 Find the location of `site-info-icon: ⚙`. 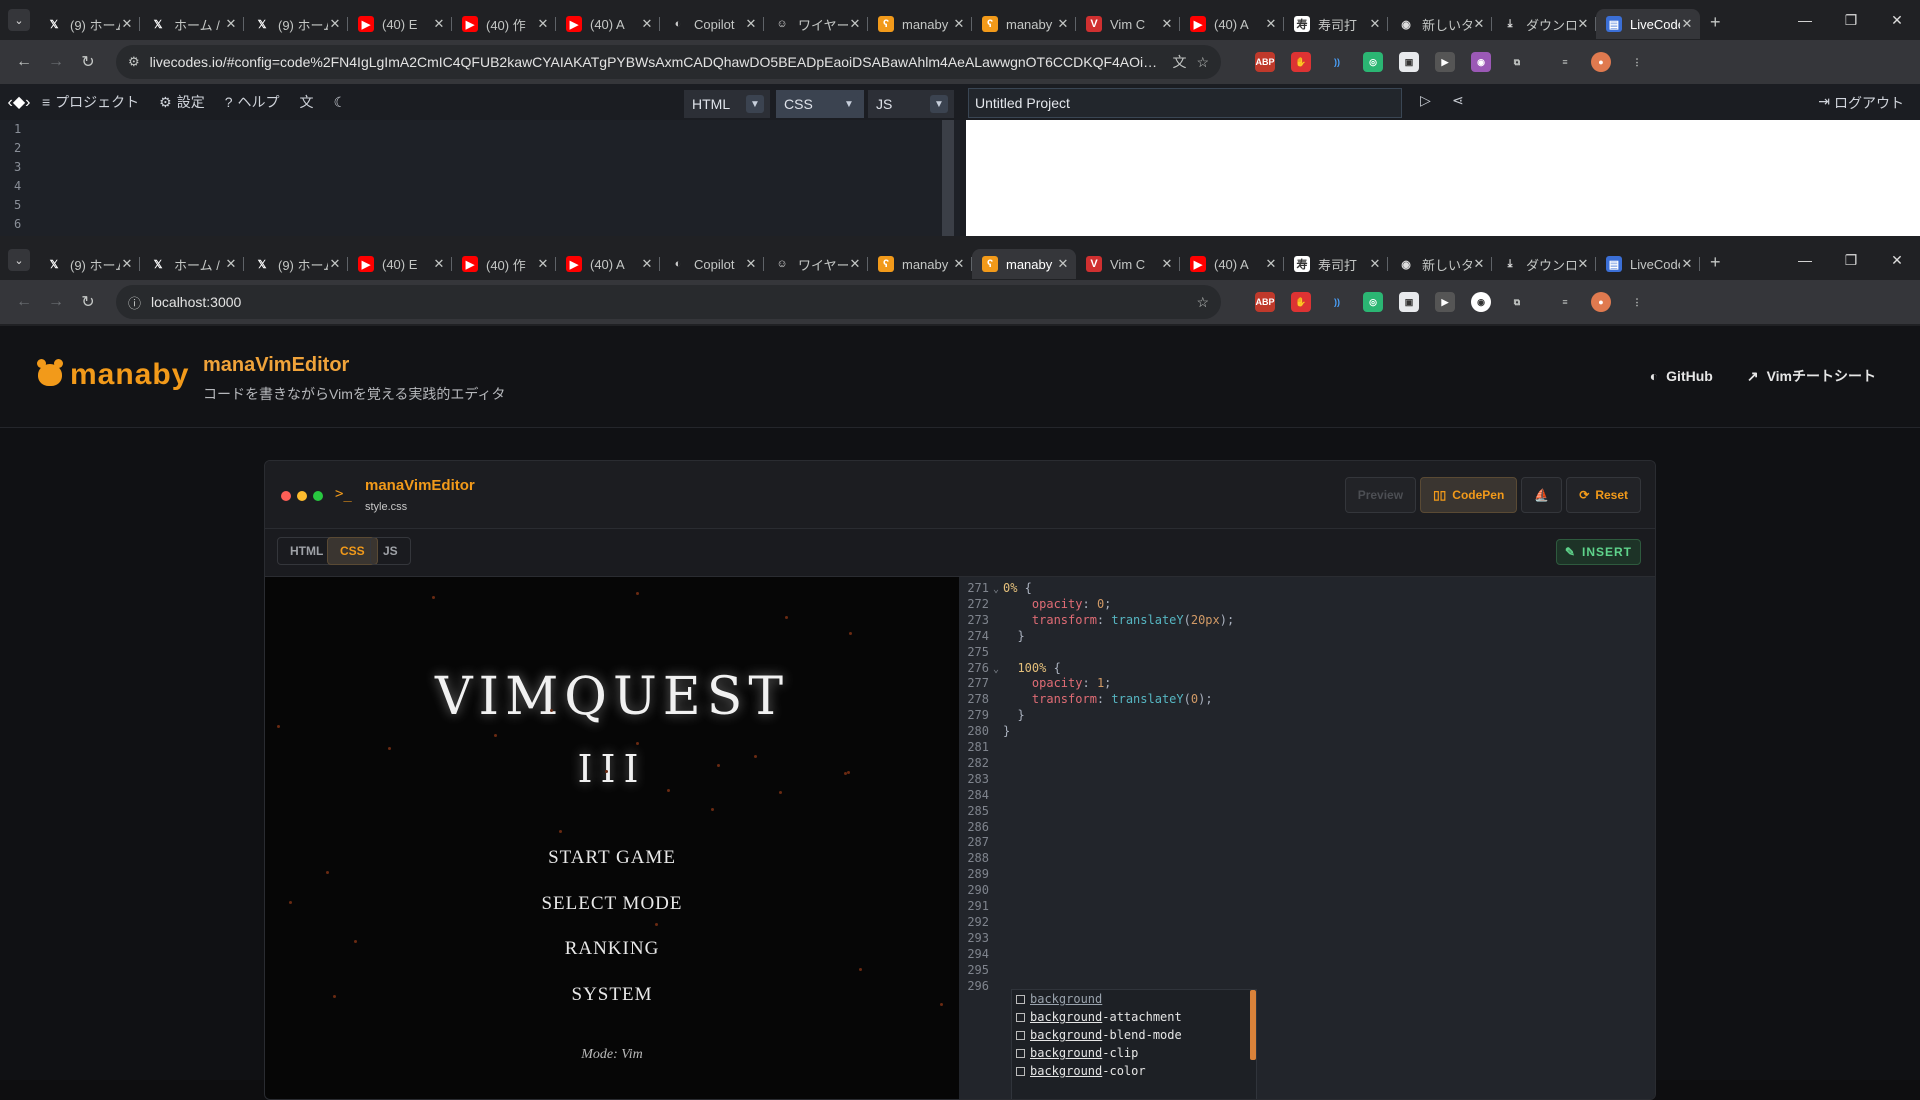

site-info-icon: ⚙ is located at coordinates (134, 62).